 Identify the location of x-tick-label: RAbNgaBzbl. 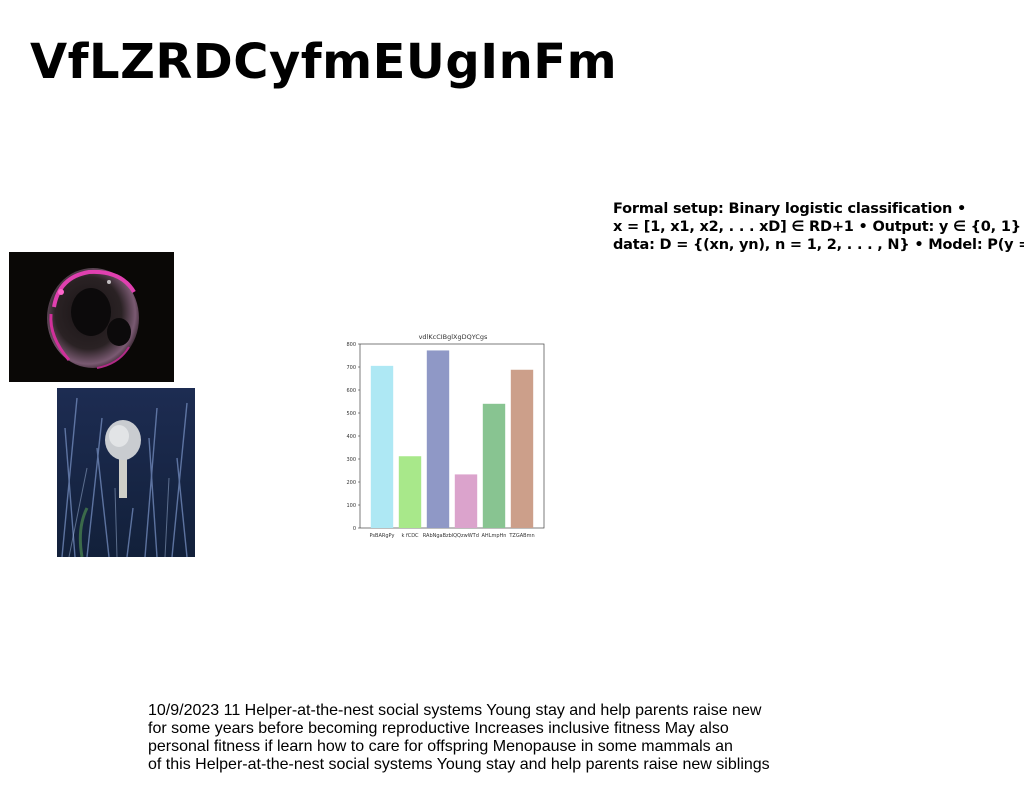
(438, 536).